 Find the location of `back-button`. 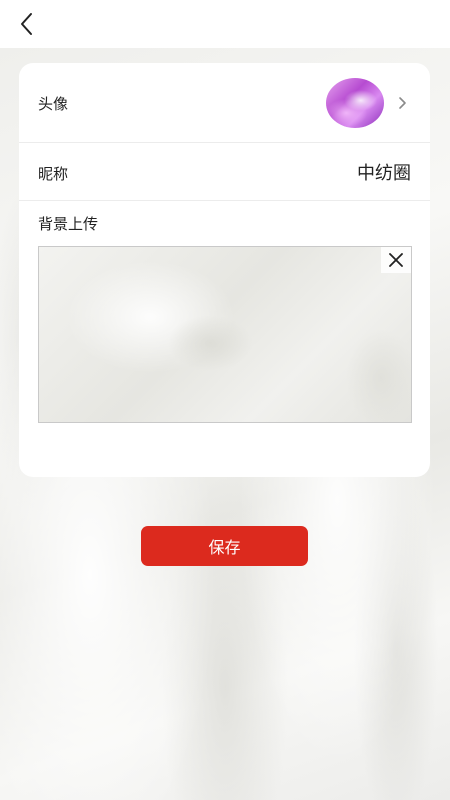

back-button is located at coordinates (28, 24).